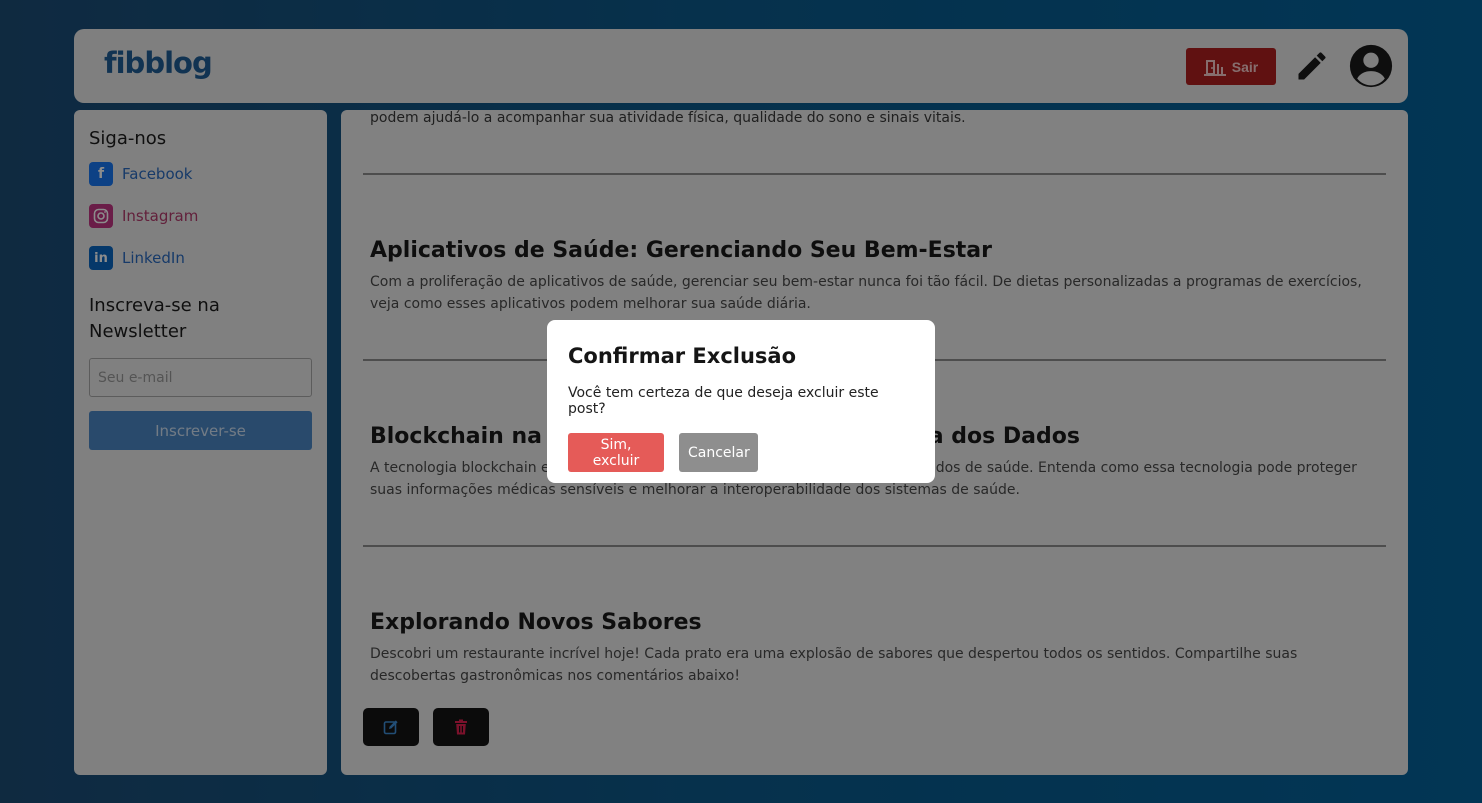 This screenshot has height=803, width=1482. Describe the element at coordinates (682, 356) in the screenshot. I see `dialog-title: Confirmar Exclusão` at that location.